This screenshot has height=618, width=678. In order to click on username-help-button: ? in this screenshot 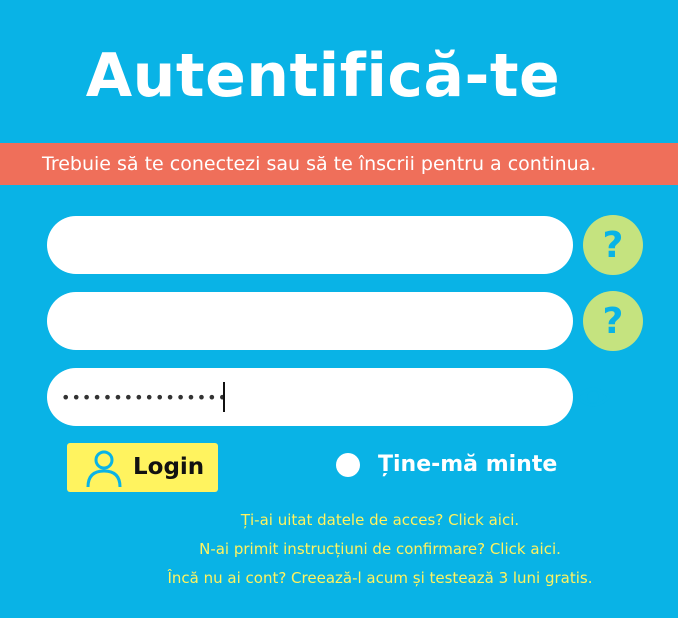, I will do `click(613, 245)`.